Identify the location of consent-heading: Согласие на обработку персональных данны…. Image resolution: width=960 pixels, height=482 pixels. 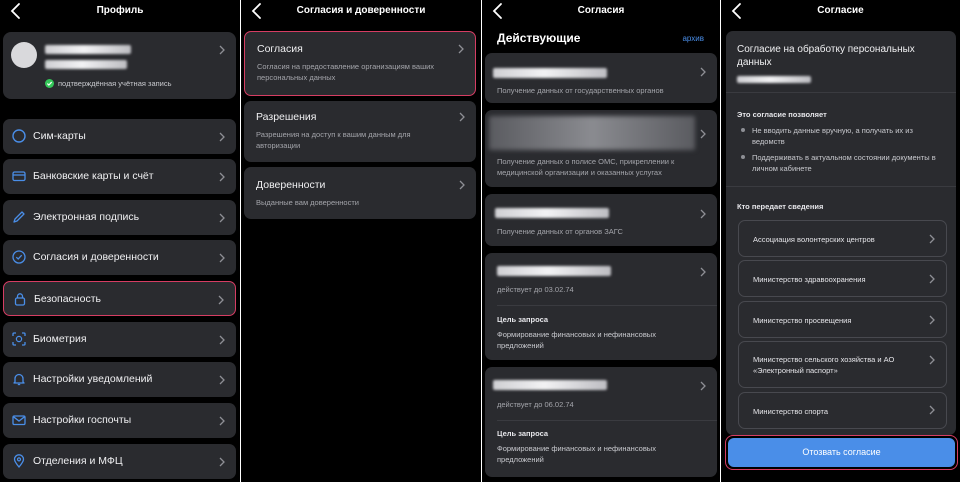
(826, 56).